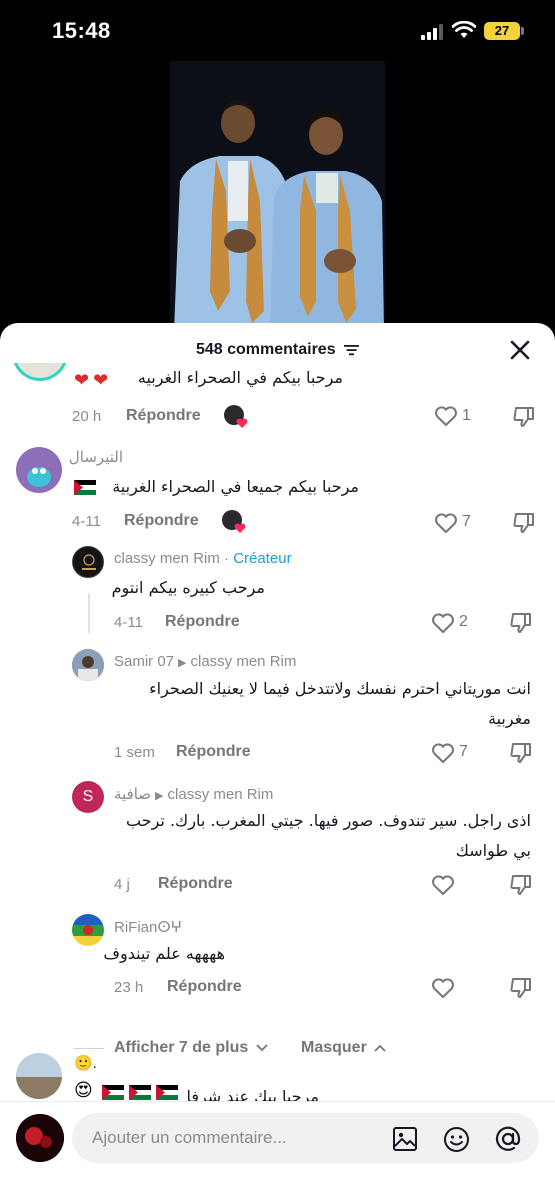 The image size is (555, 1200). I want to click on comment-text: مرحبا بيكم جميعا في الصحراء الغربية, so click(235, 486).